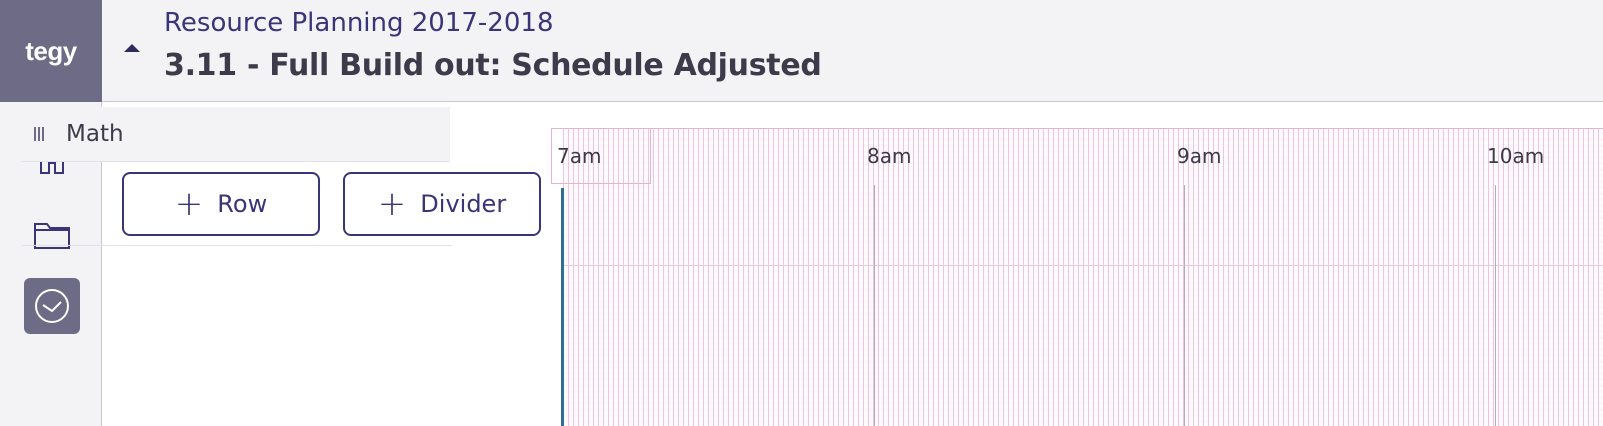  Describe the element at coordinates (358, 23) in the screenshot. I see `project-title: Resource Planning 2017-2018` at that location.